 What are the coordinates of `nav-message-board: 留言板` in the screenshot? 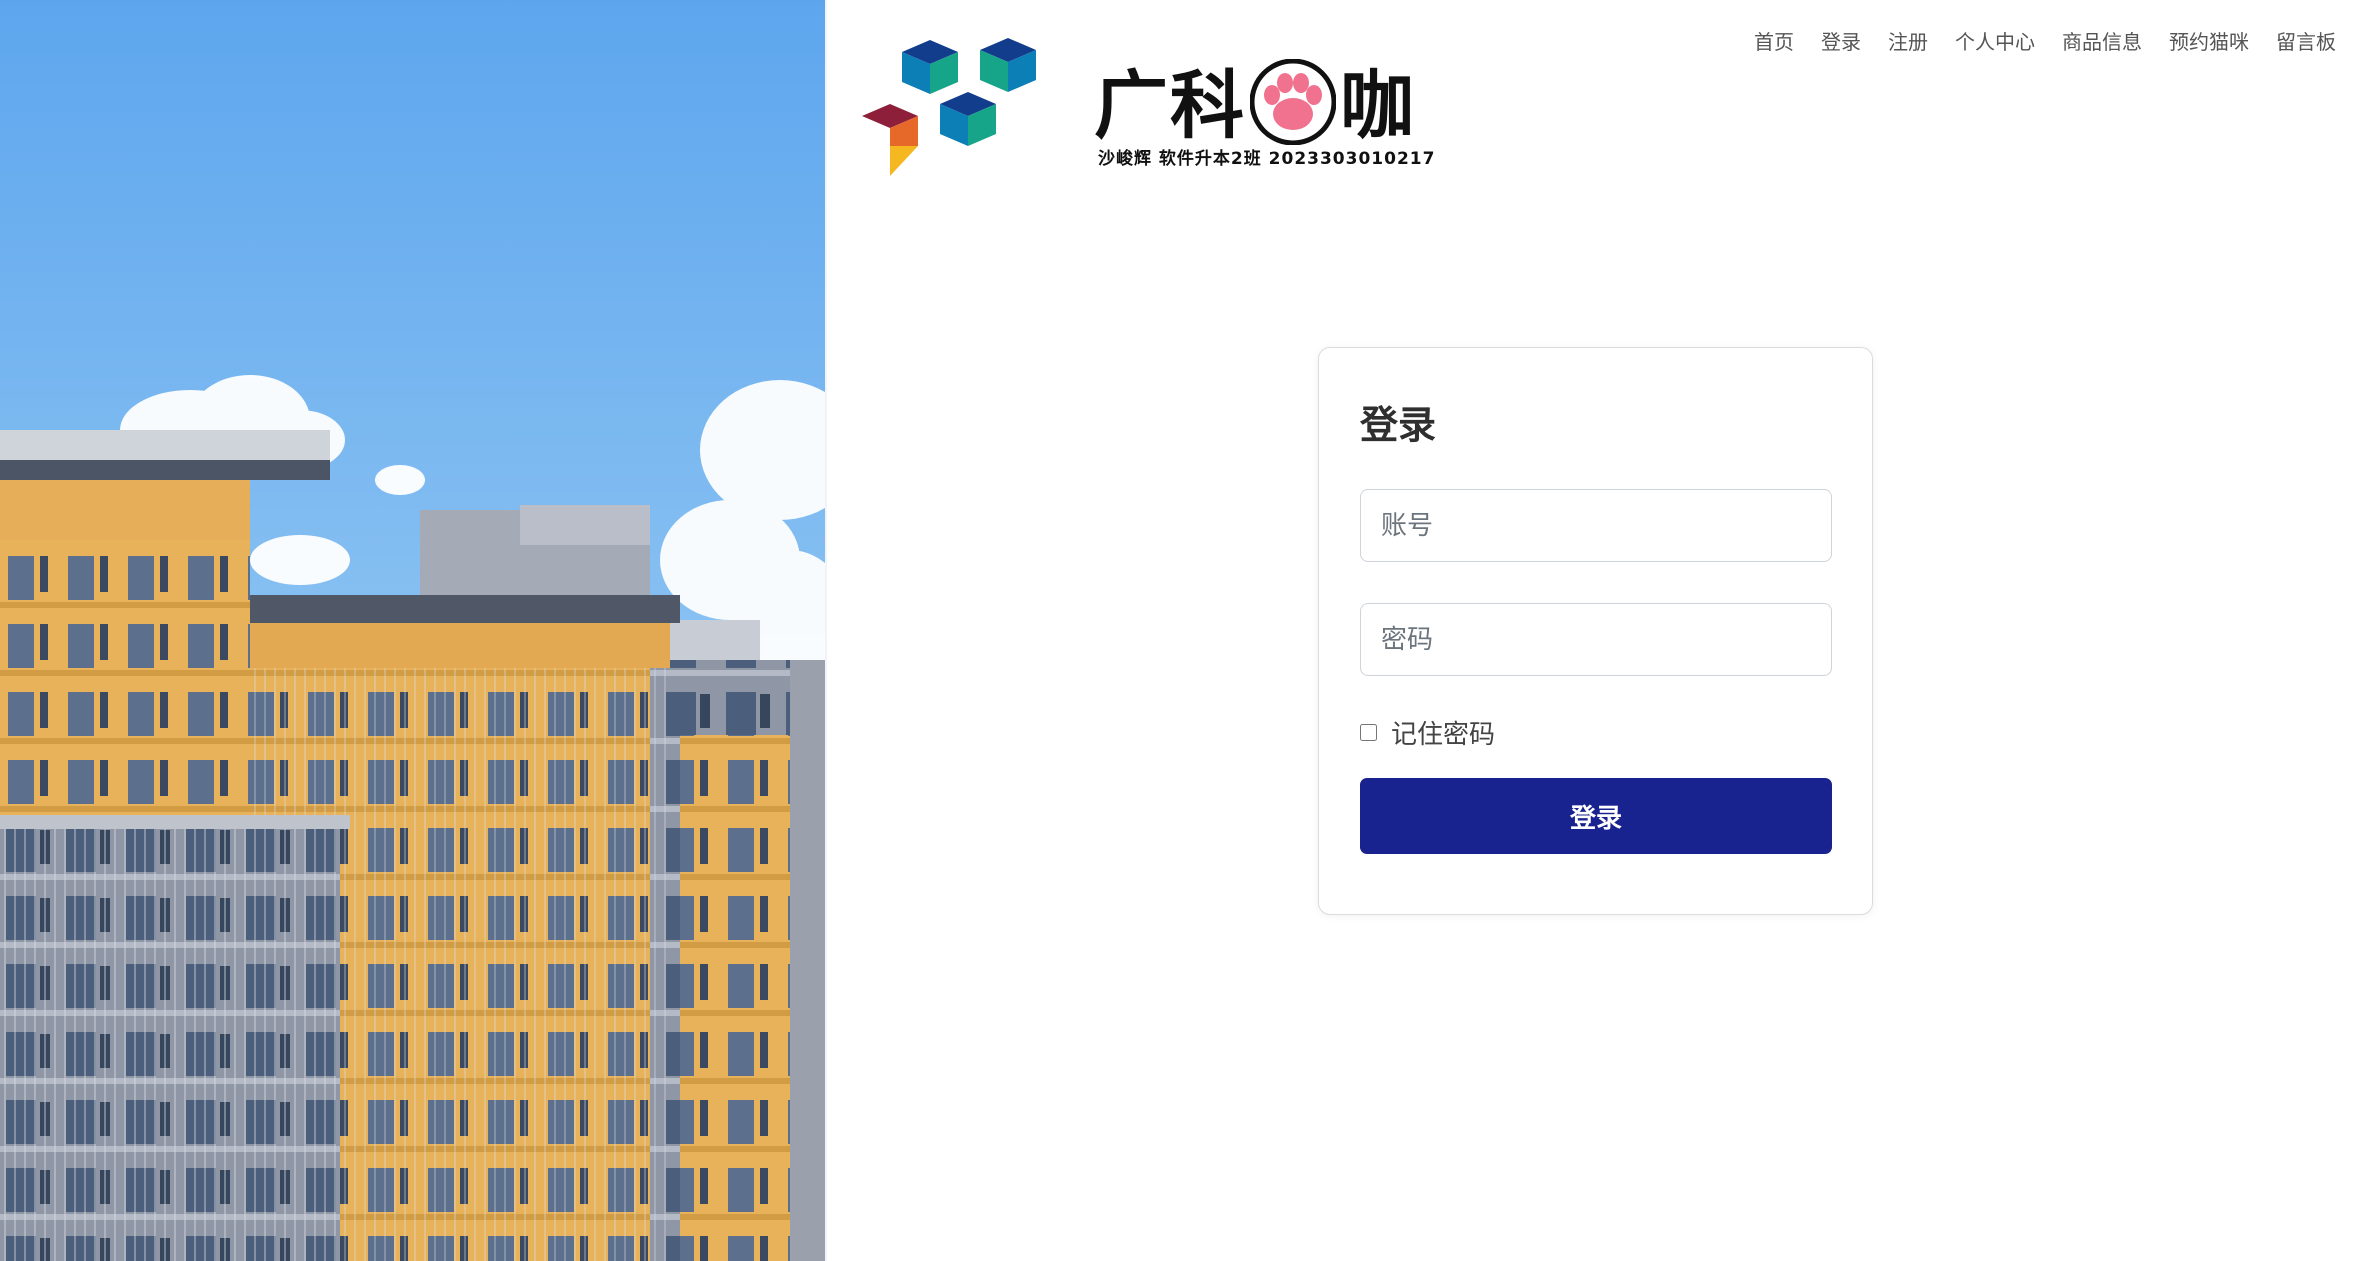 It's located at (2306, 40).